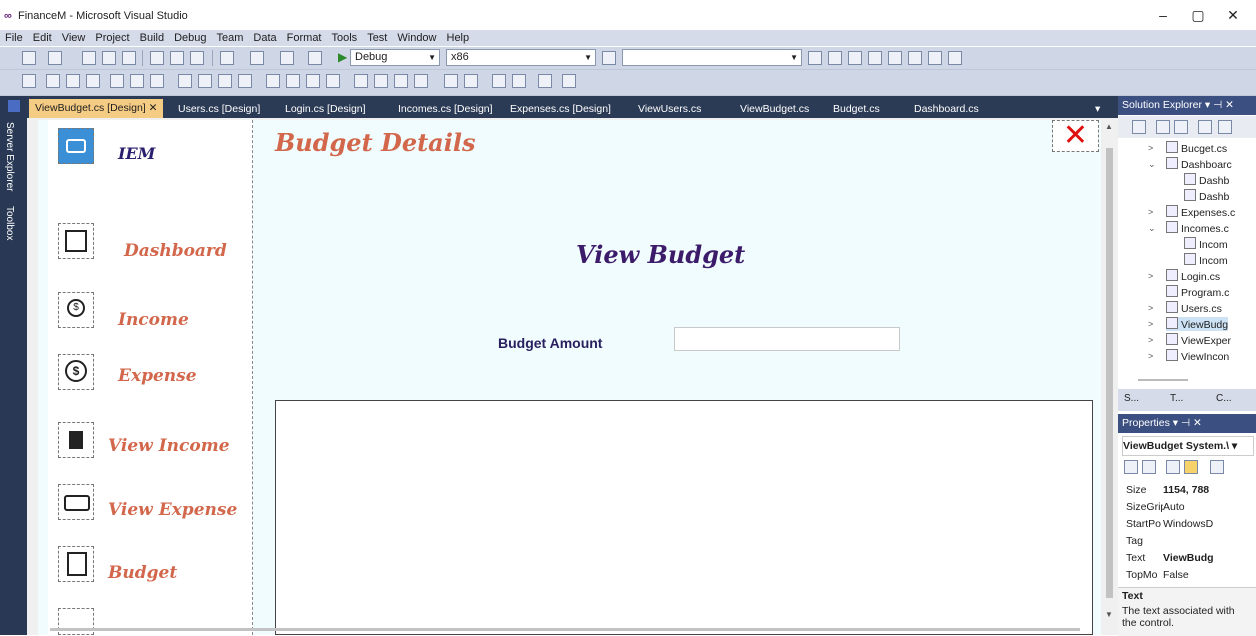  What do you see at coordinates (175, 251) in the screenshot?
I see `nav-dashboard-label: Dashboard` at bounding box center [175, 251].